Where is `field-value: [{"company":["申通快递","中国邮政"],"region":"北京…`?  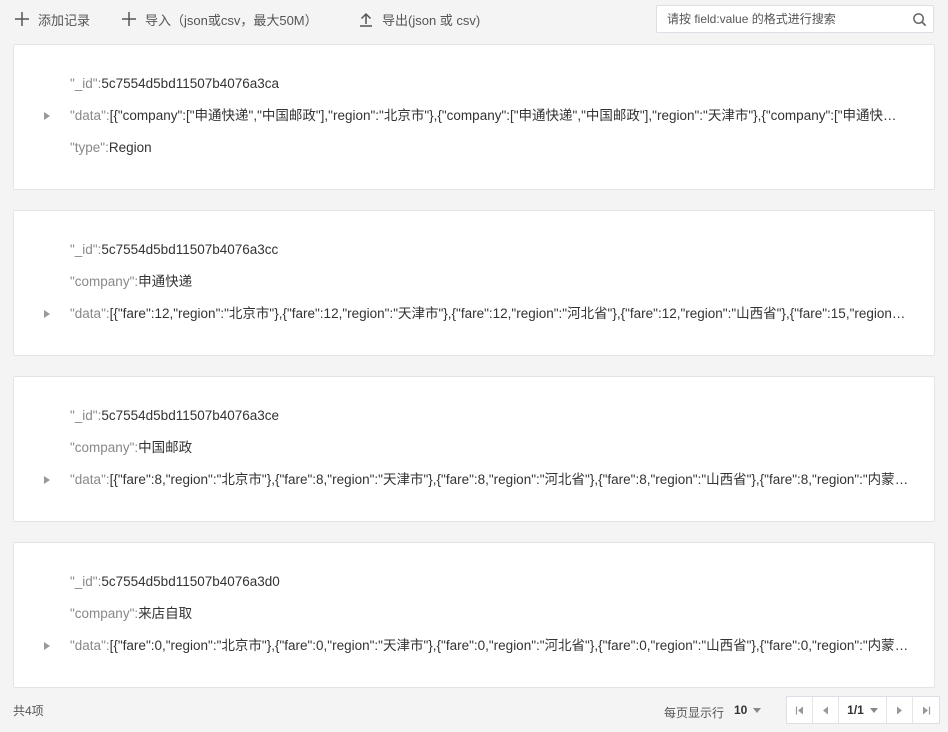
field-value: [{"company":["申通快递","中国邮政"],"region":"北京… is located at coordinates (509, 115).